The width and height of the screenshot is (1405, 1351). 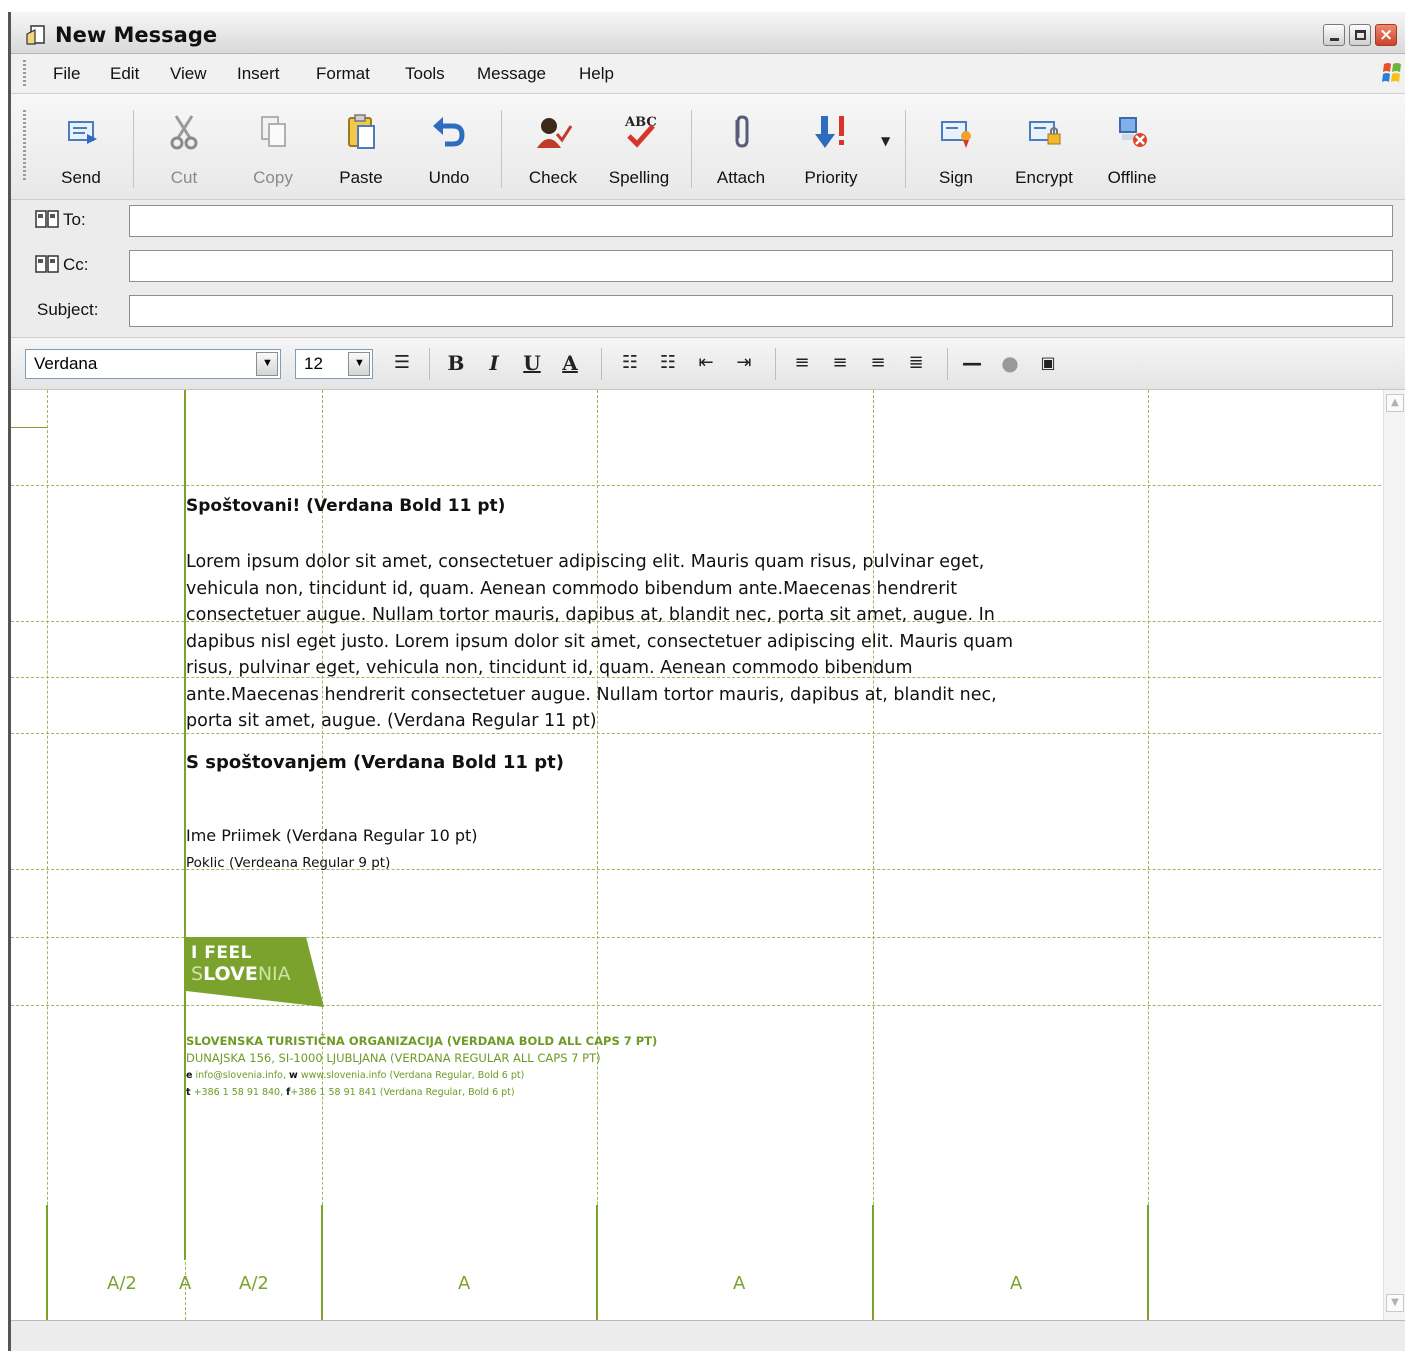 What do you see at coordinates (553, 177) in the screenshot?
I see `check-label: Check` at bounding box center [553, 177].